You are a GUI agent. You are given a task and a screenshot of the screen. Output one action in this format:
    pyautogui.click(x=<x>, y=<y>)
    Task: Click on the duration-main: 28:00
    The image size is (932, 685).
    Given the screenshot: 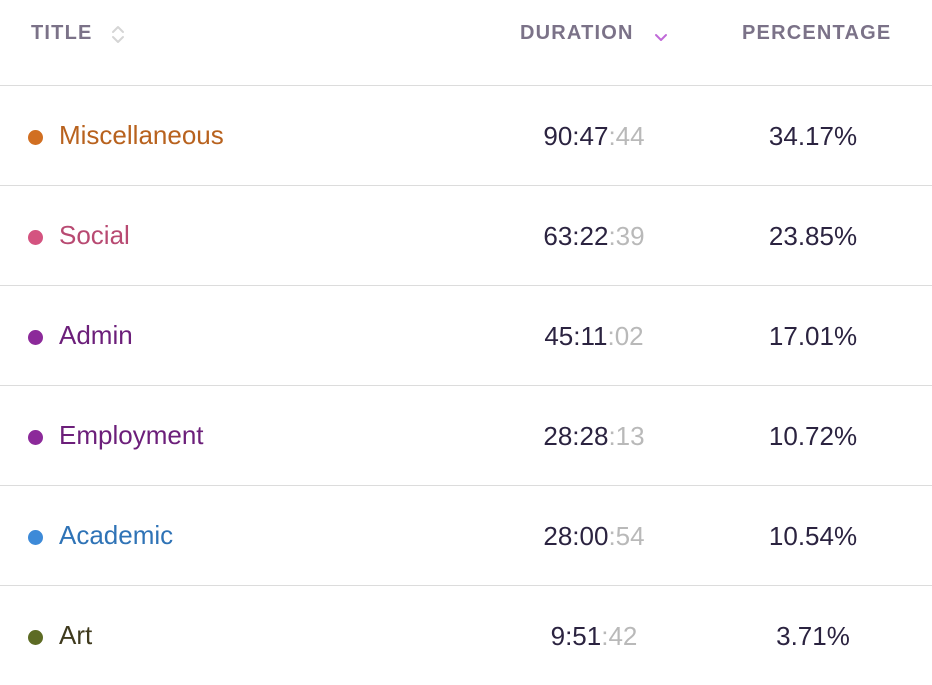 What is the action you would take?
    pyautogui.click(x=576, y=536)
    